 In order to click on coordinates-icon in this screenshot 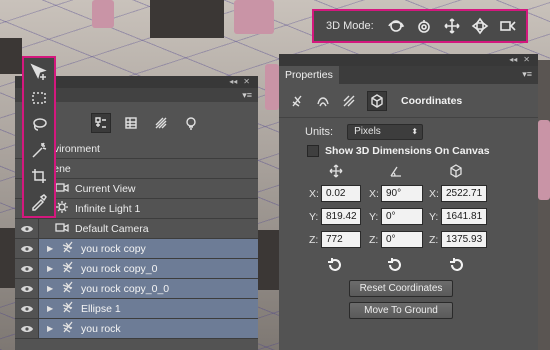, I will do `click(377, 100)`.